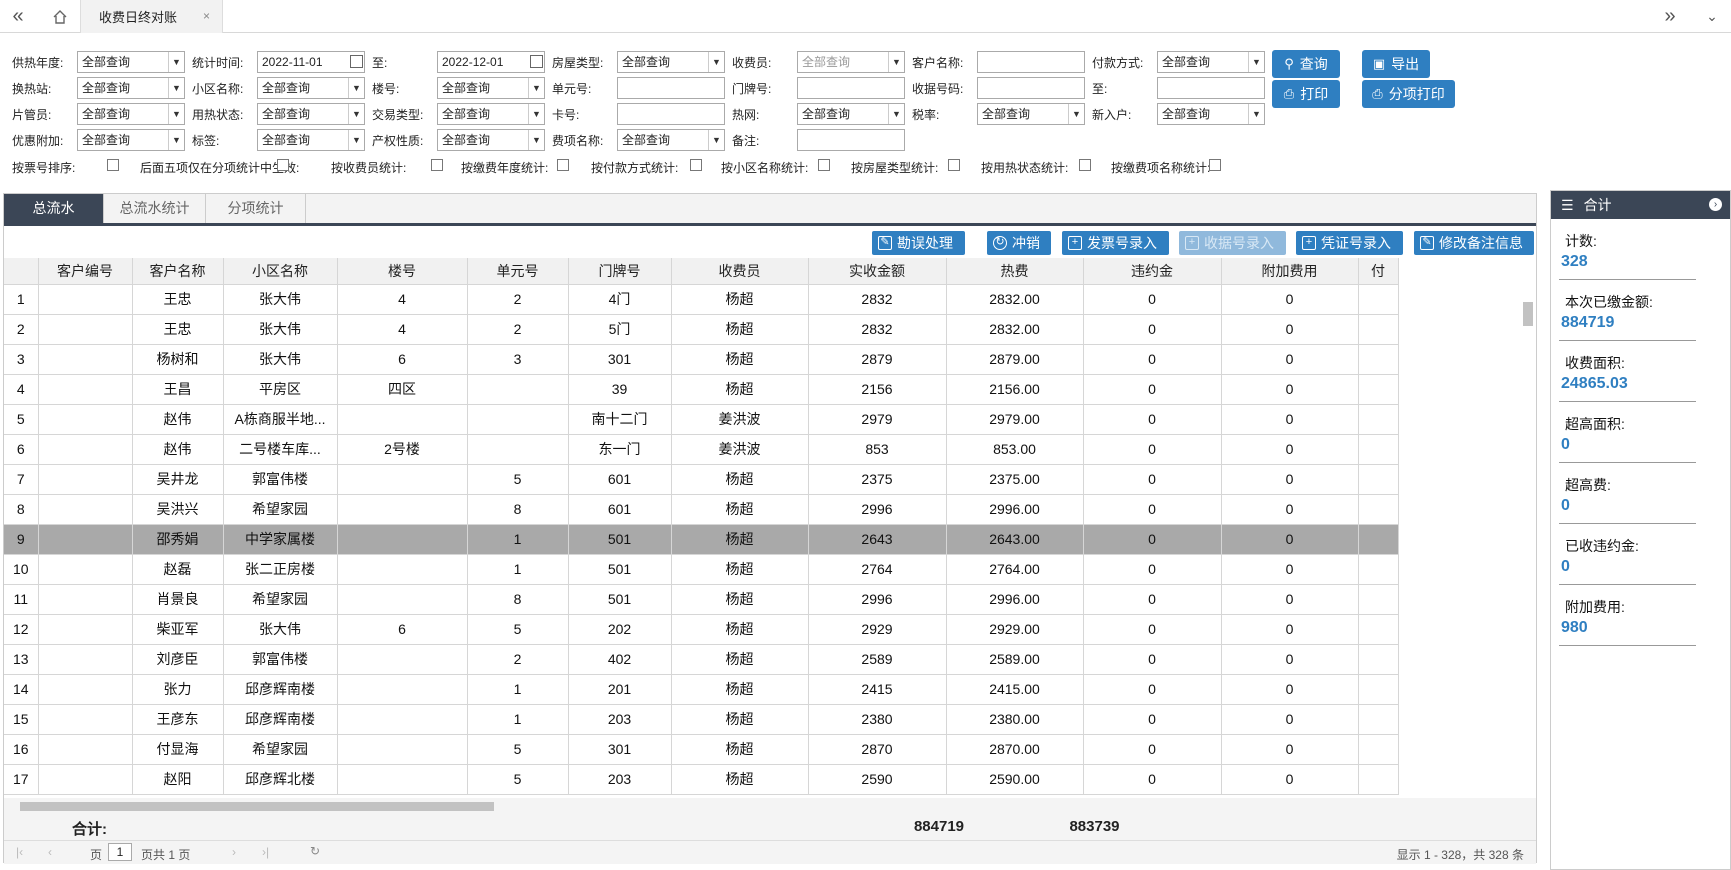 The image size is (1731, 870). What do you see at coordinates (1349, 243) in the screenshot?
I see `voucher-number-button: + 凭证号录入` at bounding box center [1349, 243].